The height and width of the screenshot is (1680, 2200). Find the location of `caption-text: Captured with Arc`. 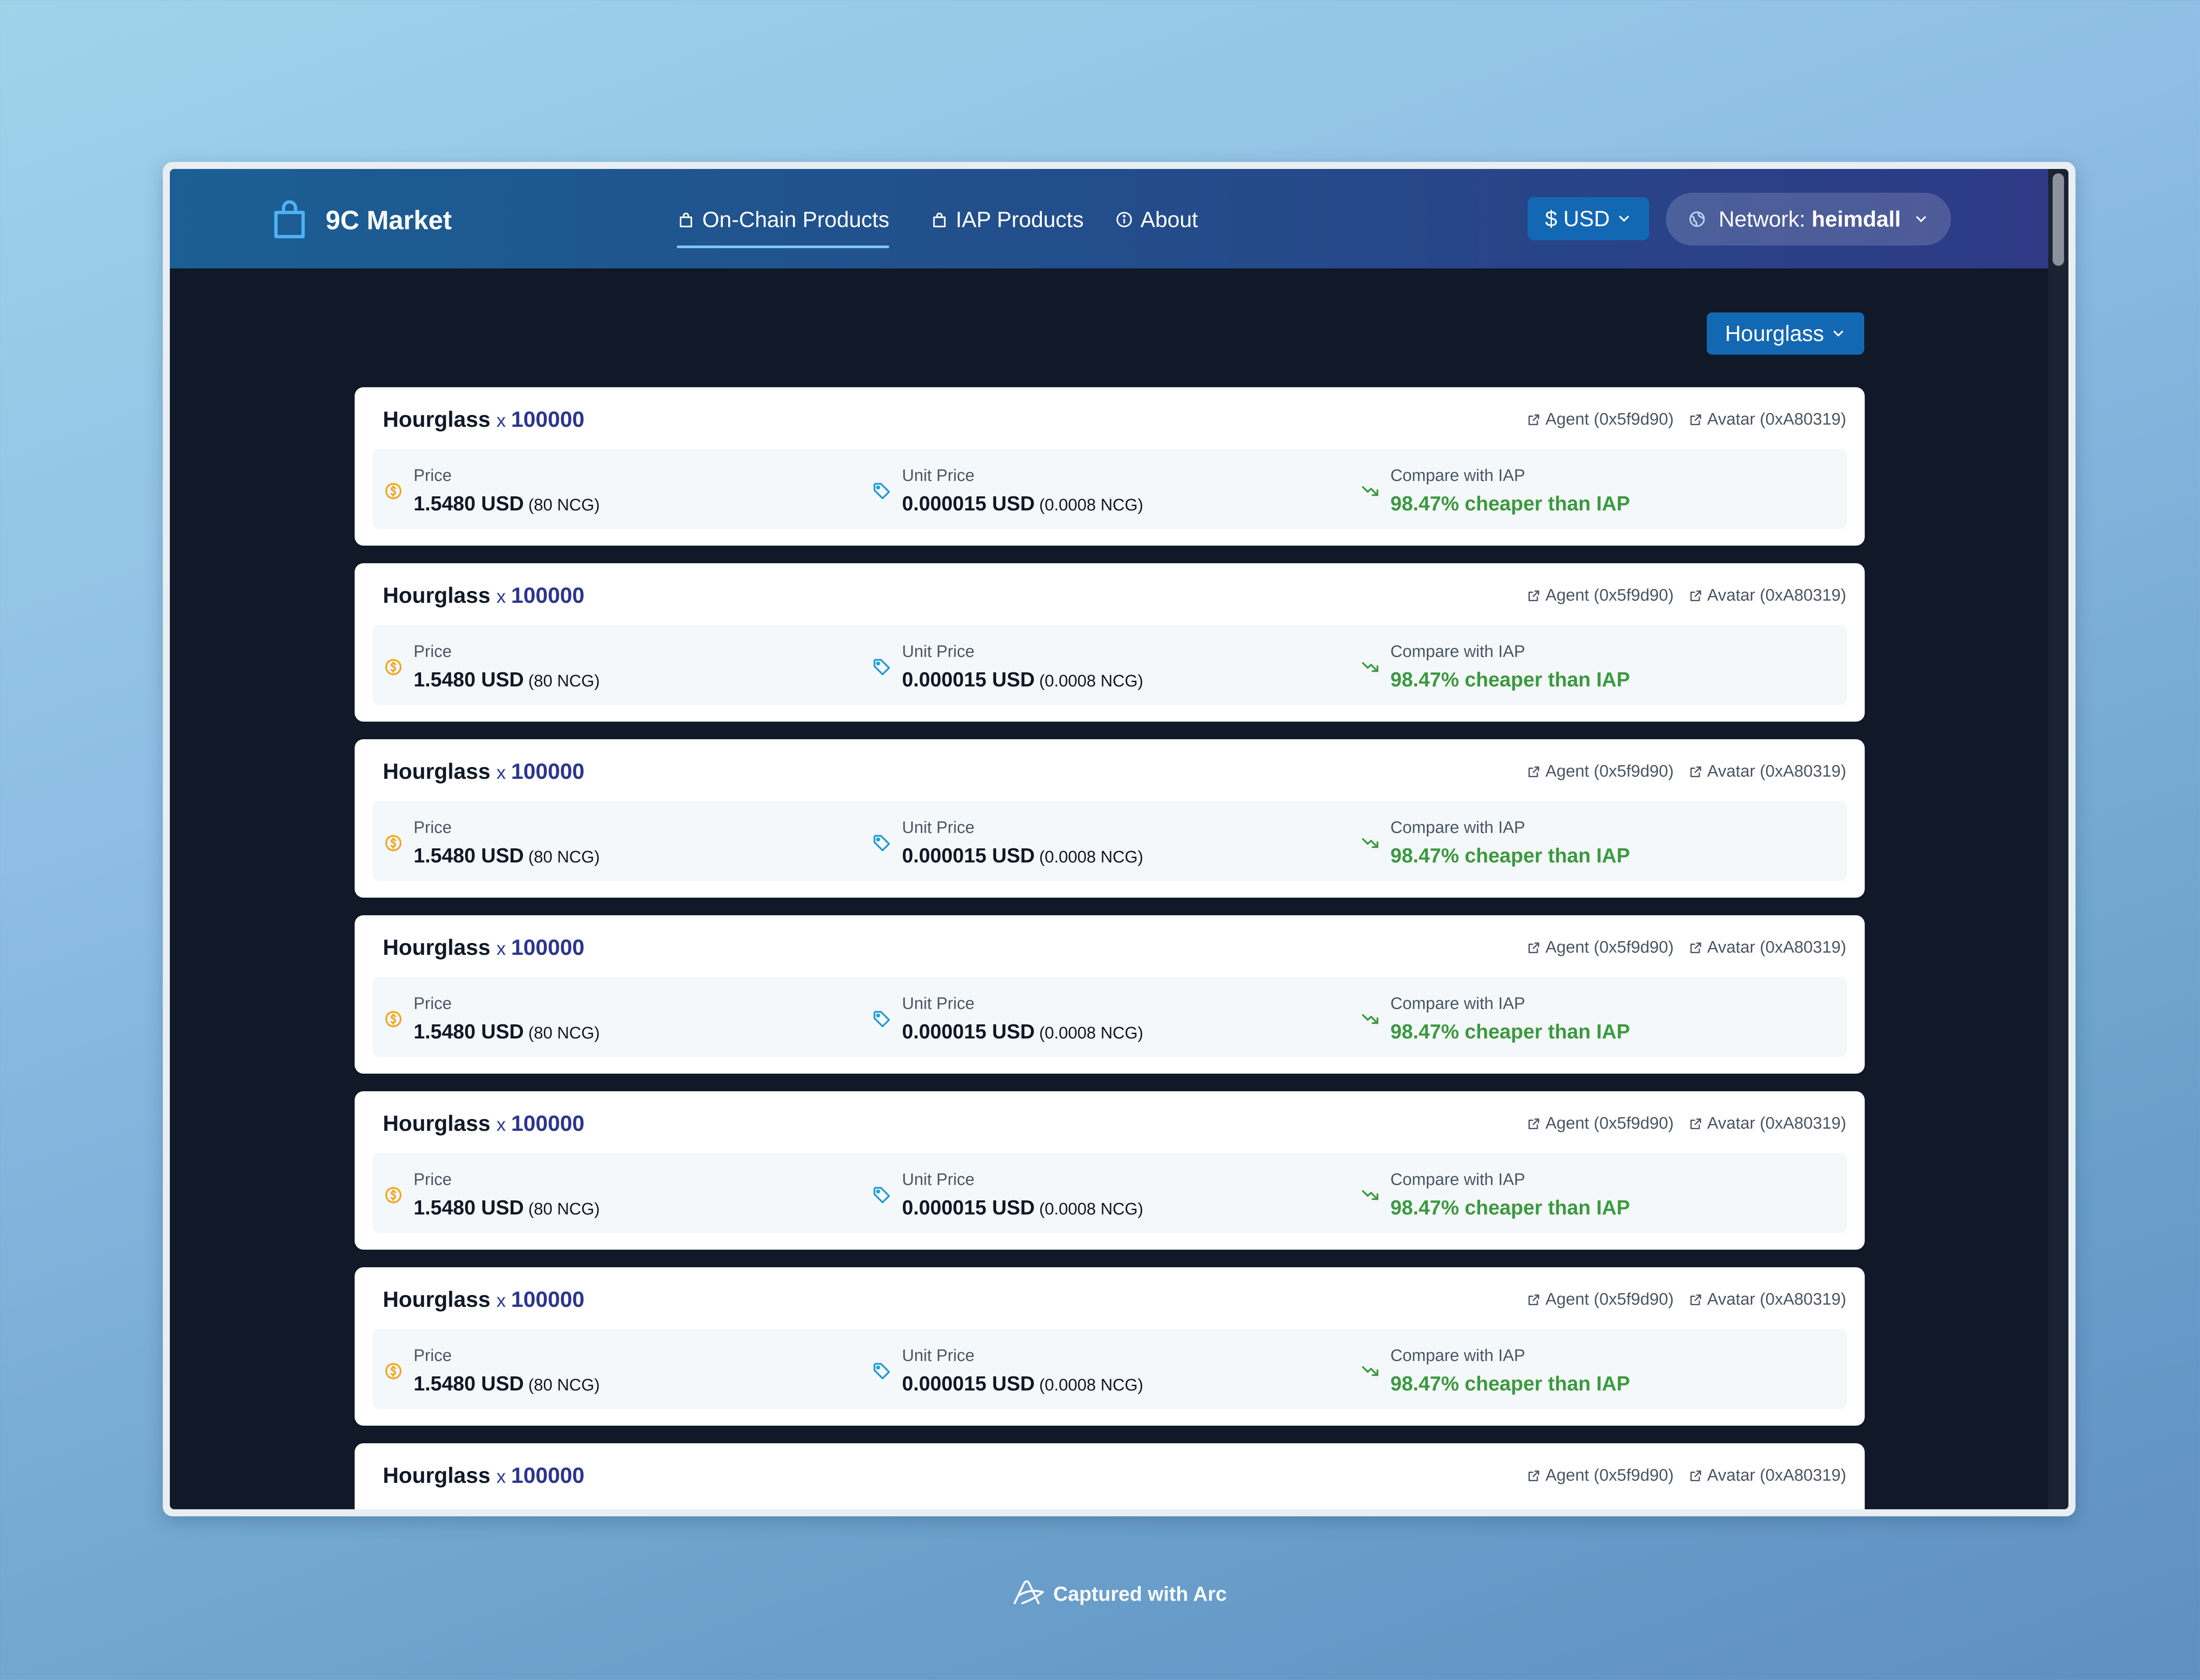

caption-text: Captured with Arc is located at coordinates (1140, 1593).